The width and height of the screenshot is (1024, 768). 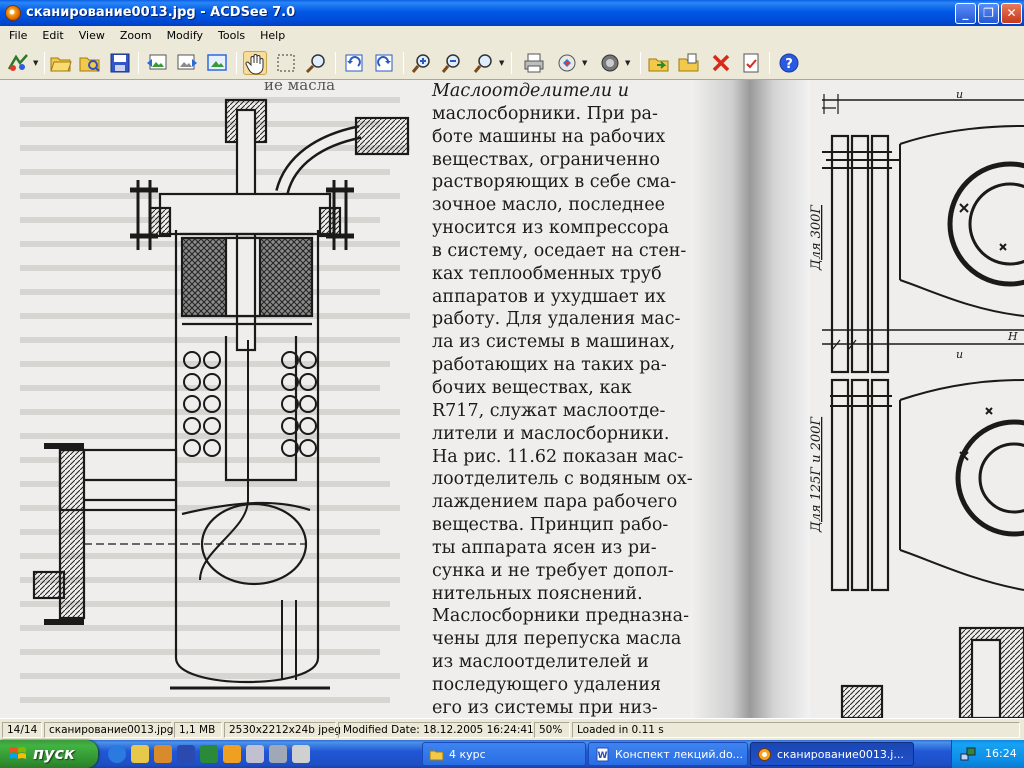 What do you see at coordinates (422, 63) in the screenshot?
I see `zoom-in-icon` at bounding box center [422, 63].